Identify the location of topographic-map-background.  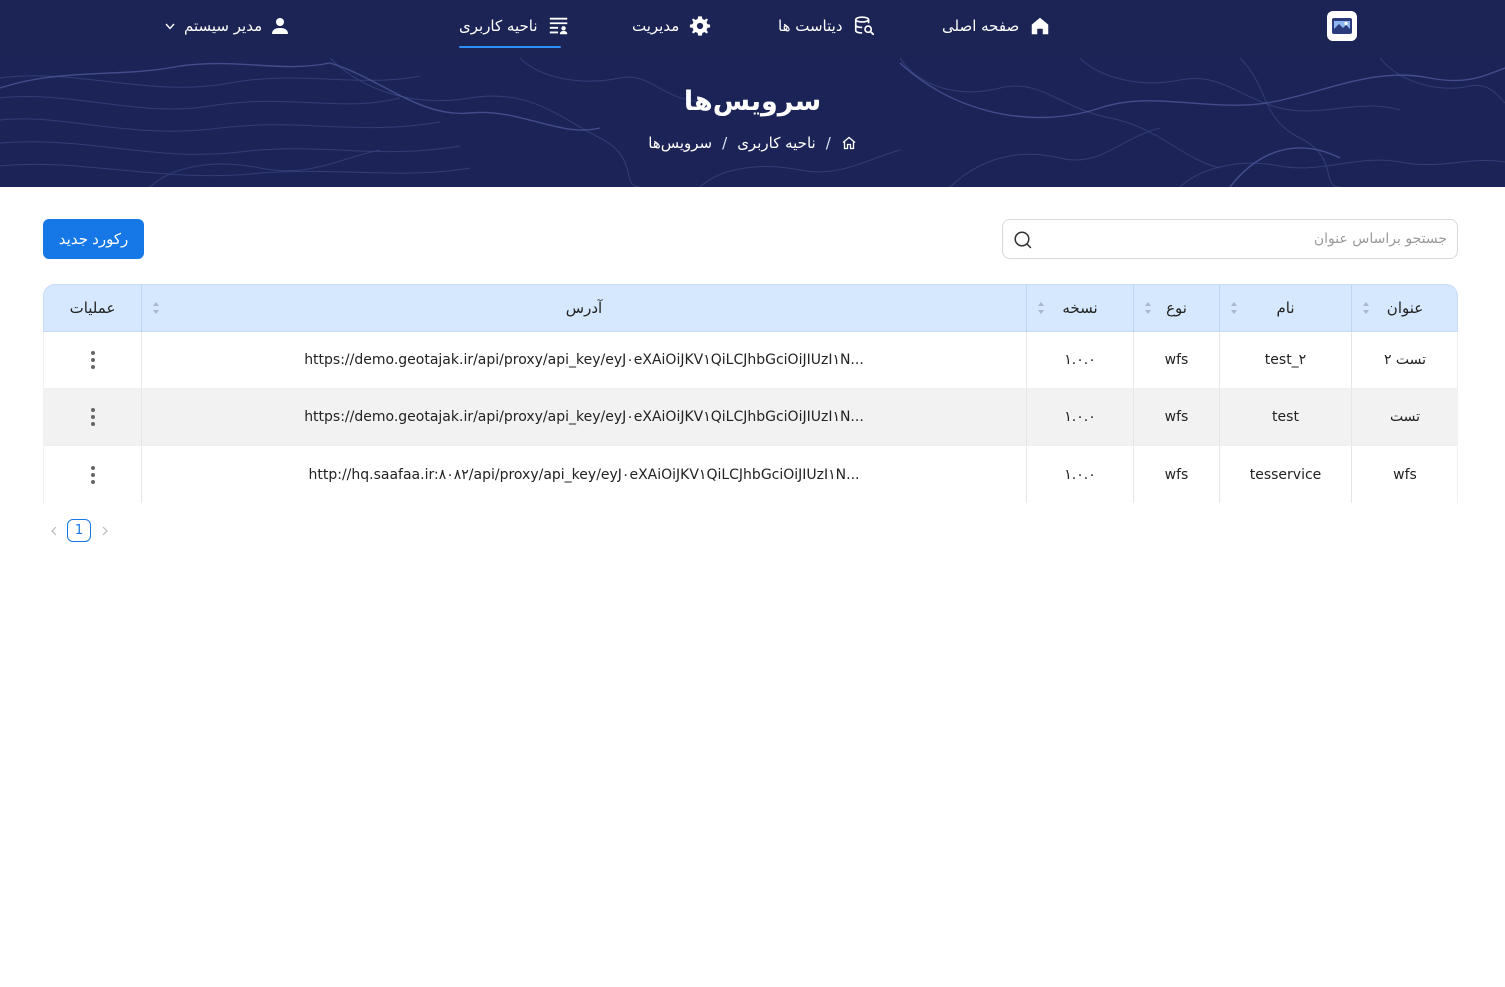
(752, 122).